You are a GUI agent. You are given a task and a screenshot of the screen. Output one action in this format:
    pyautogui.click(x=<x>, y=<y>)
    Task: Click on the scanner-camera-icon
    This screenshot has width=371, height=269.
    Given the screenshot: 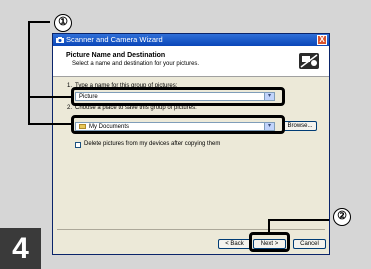 What is the action you would take?
    pyautogui.click(x=309, y=61)
    